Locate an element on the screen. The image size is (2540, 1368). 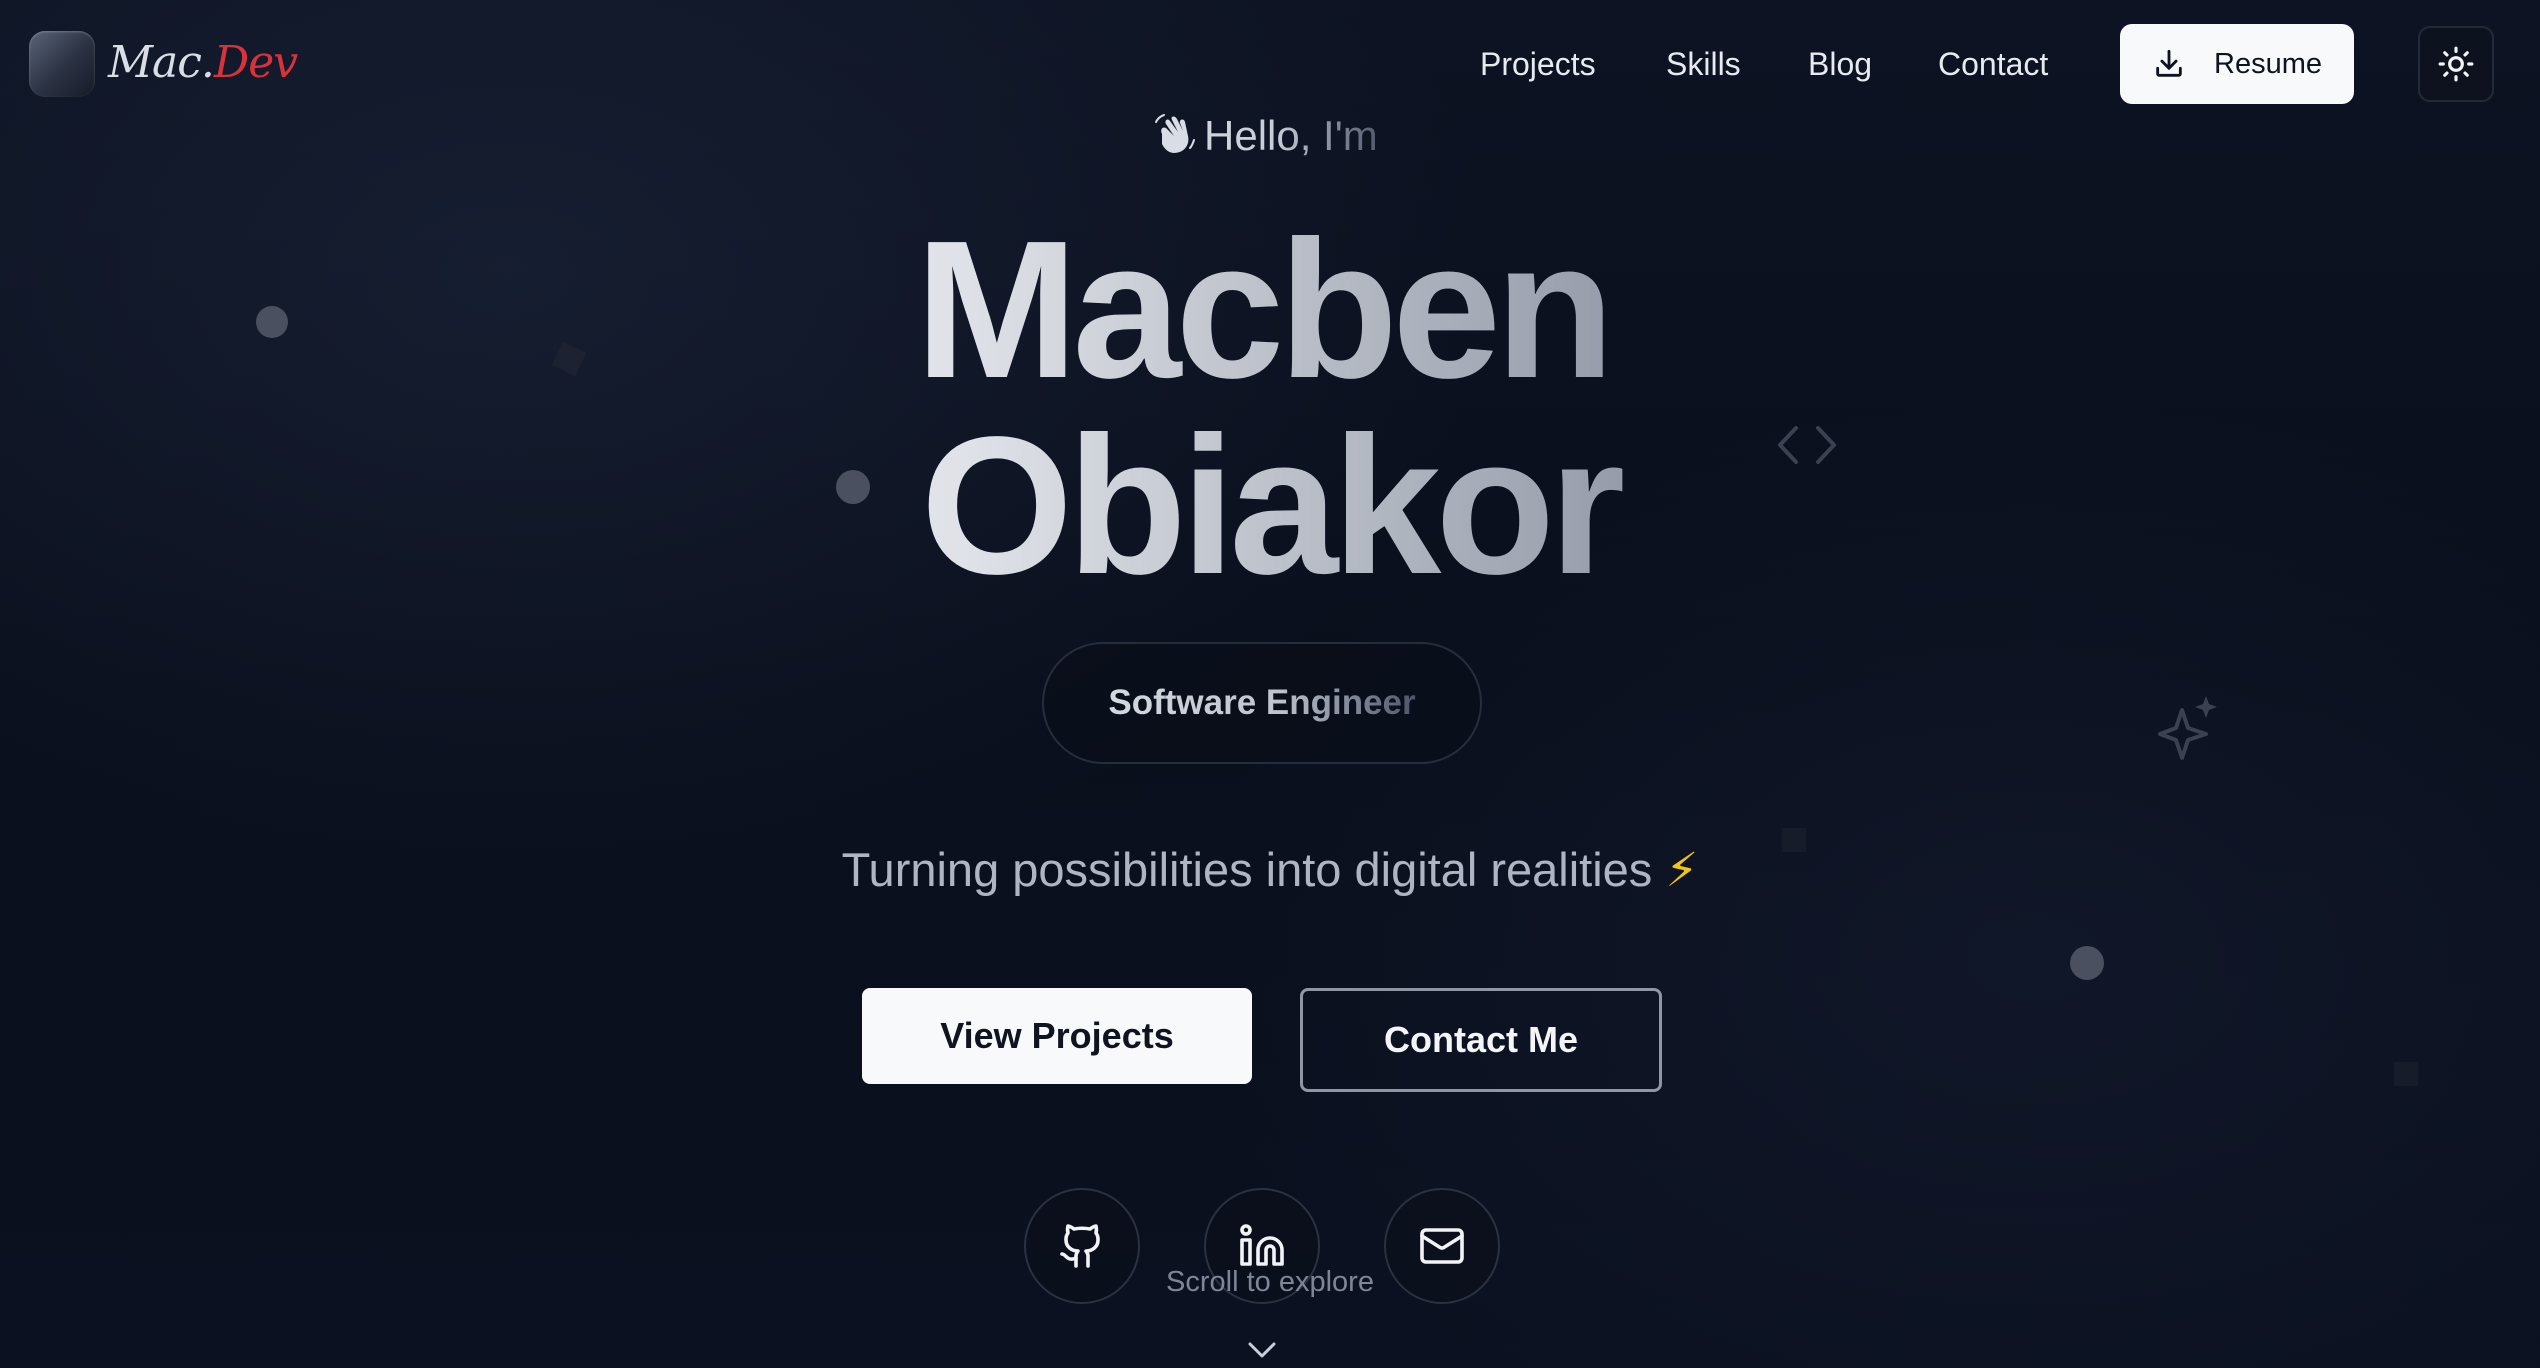
waving-hand-icon is located at coordinates (1175, 133).